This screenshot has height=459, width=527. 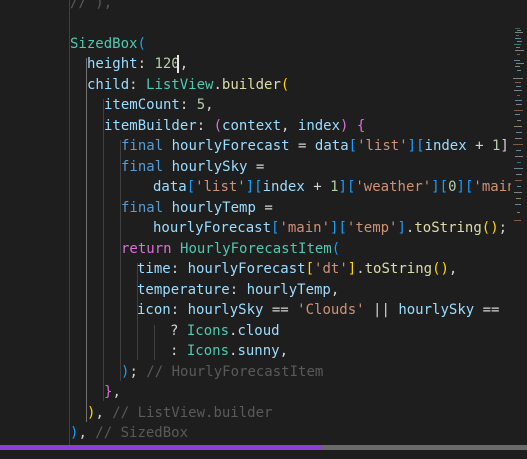 I want to click on minimap, so click(x=519, y=222).